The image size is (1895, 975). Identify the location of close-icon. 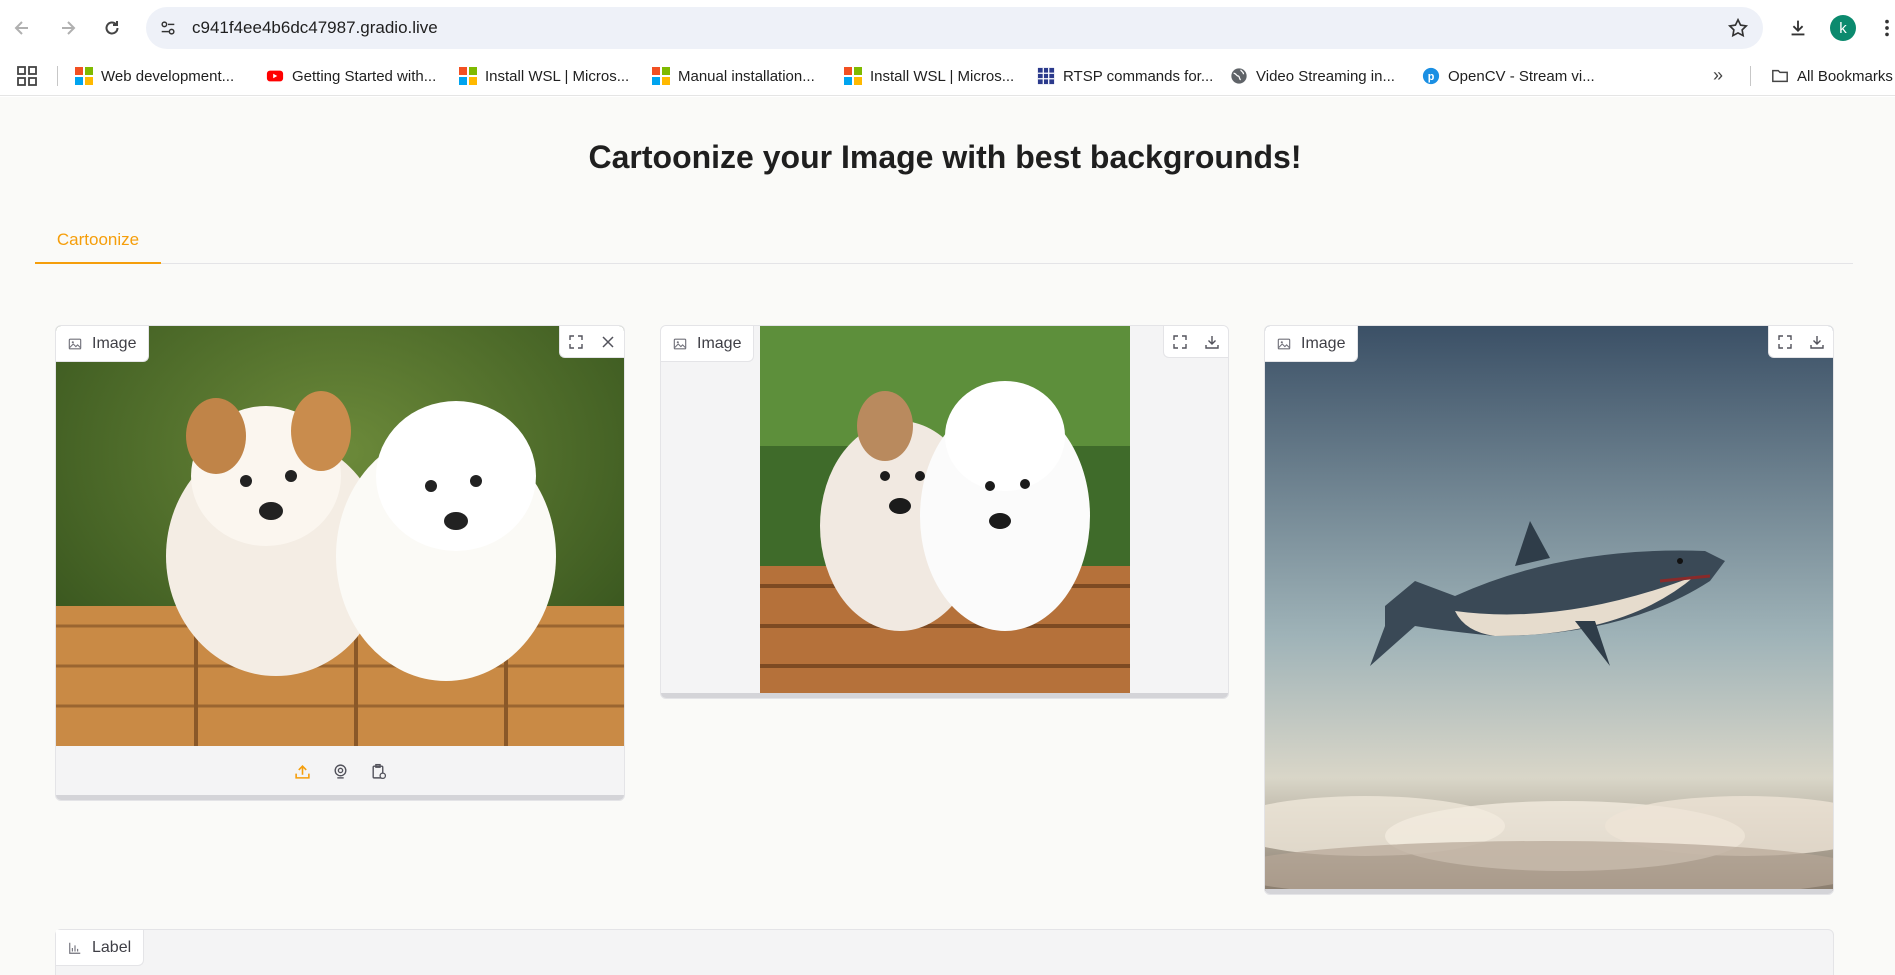
(608, 342).